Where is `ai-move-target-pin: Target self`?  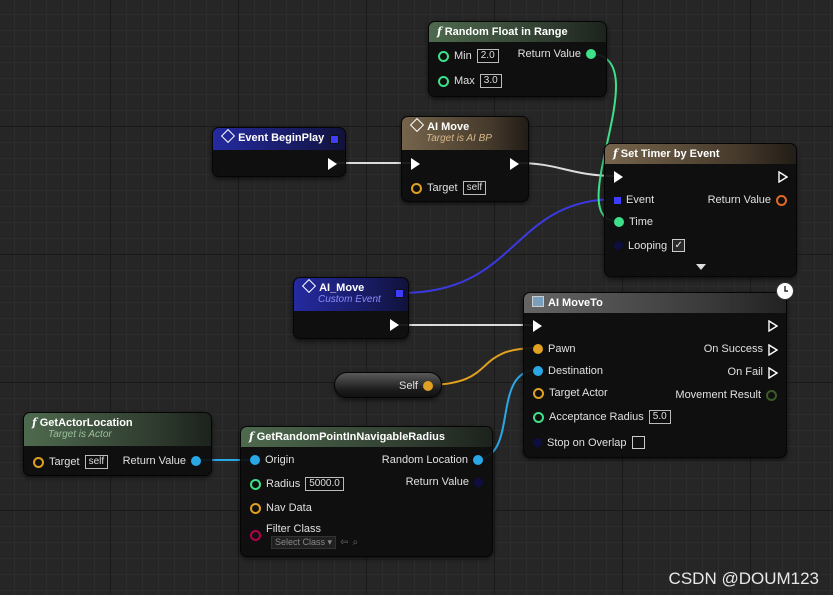
ai-move-target-pin: Target self is located at coordinates (449, 188).